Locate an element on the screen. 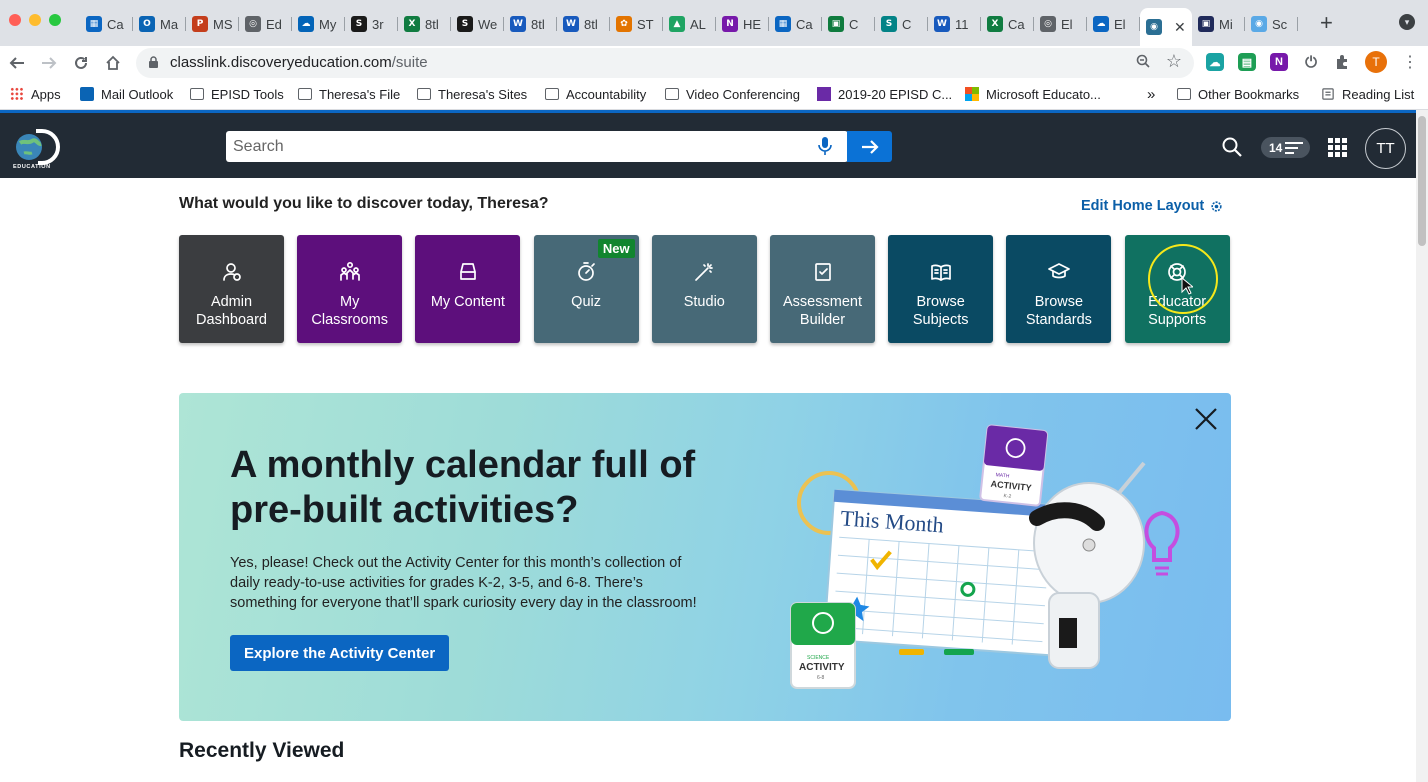  browser-tab: ▲ AL is located at coordinates (689, 24).